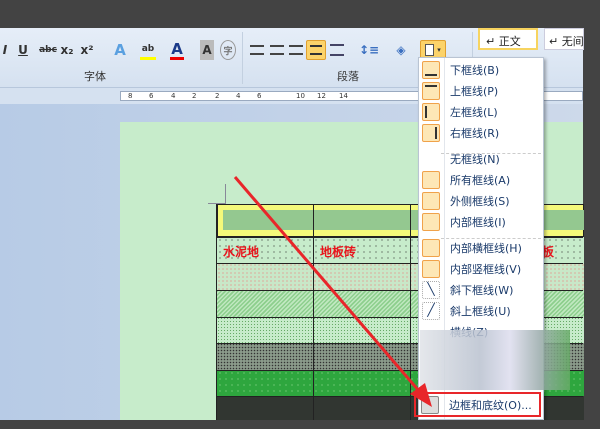 This screenshot has width=600, height=429. What do you see at coordinates (300, 424) in the screenshot?
I see `bottom-bar` at bounding box center [300, 424].